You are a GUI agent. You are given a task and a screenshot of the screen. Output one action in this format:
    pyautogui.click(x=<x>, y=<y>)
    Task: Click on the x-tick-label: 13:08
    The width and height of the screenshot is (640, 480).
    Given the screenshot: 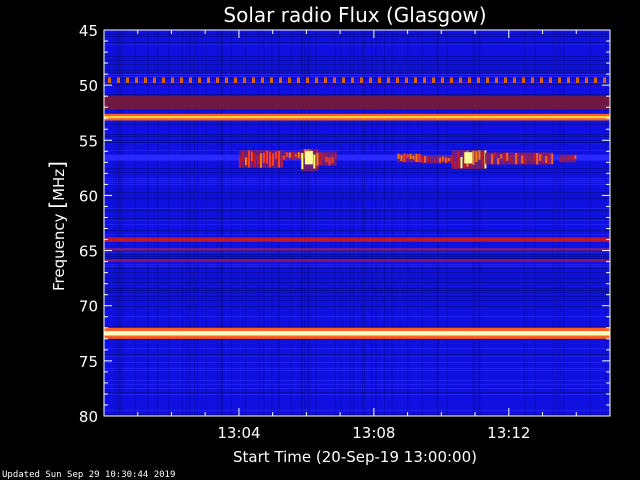 What is the action you would take?
    pyautogui.click(x=373, y=433)
    